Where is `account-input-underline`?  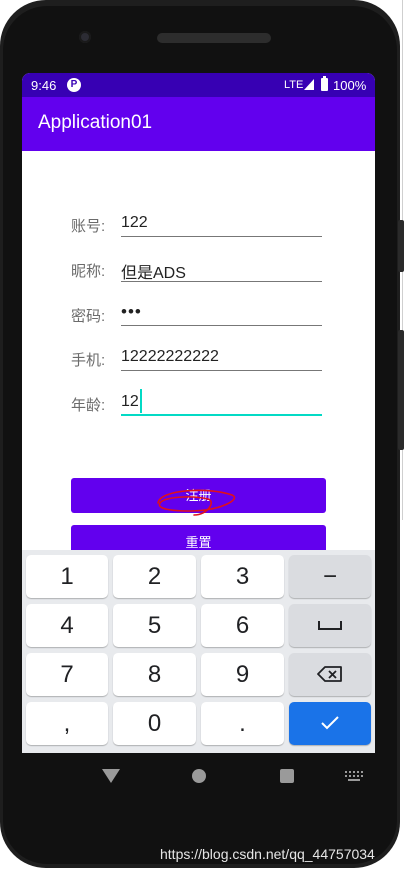 account-input-underline is located at coordinates (221, 236).